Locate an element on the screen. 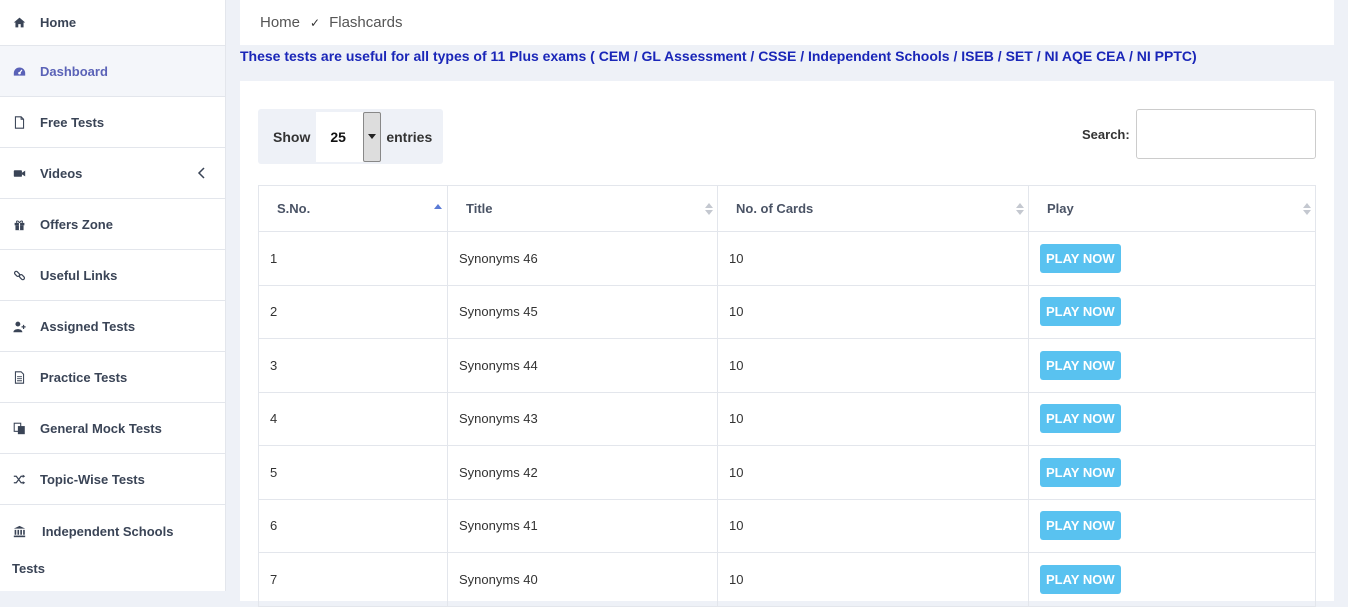  gift-icon is located at coordinates (19, 224).